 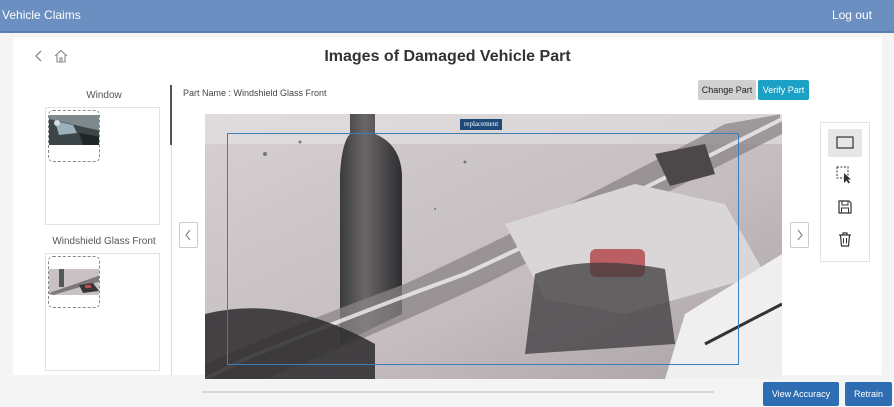 I want to click on sidebar-group-label-window: Window, so click(x=104, y=95).